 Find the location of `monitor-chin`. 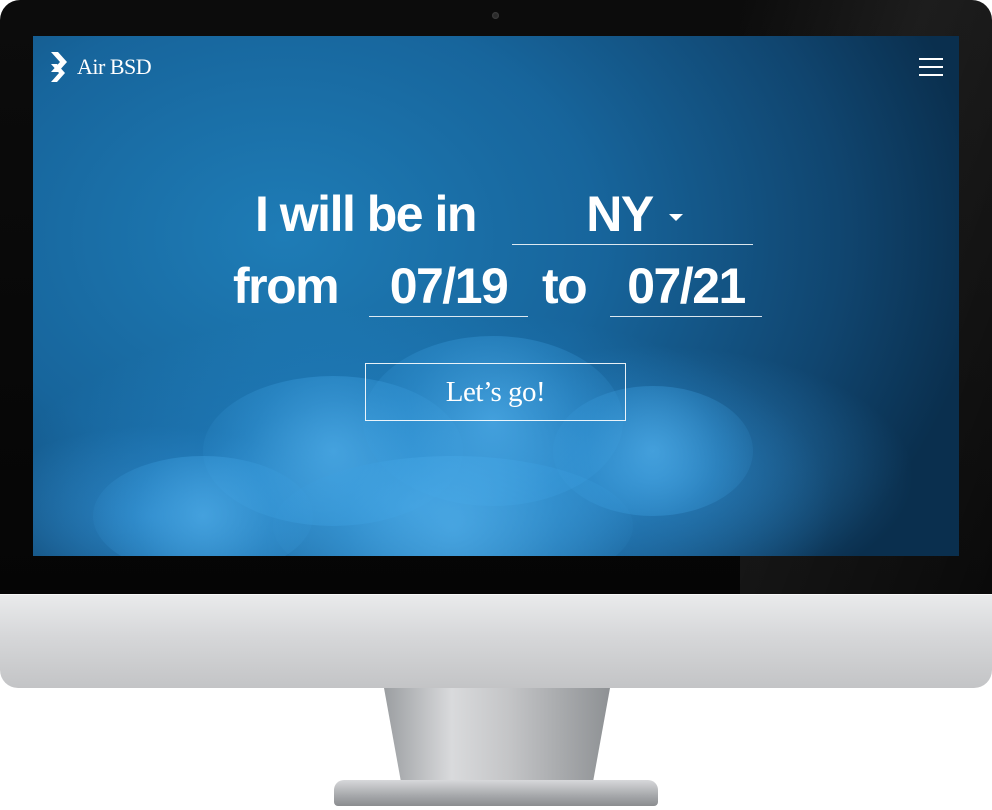

monitor-chin is located at coordinates (496, 641).